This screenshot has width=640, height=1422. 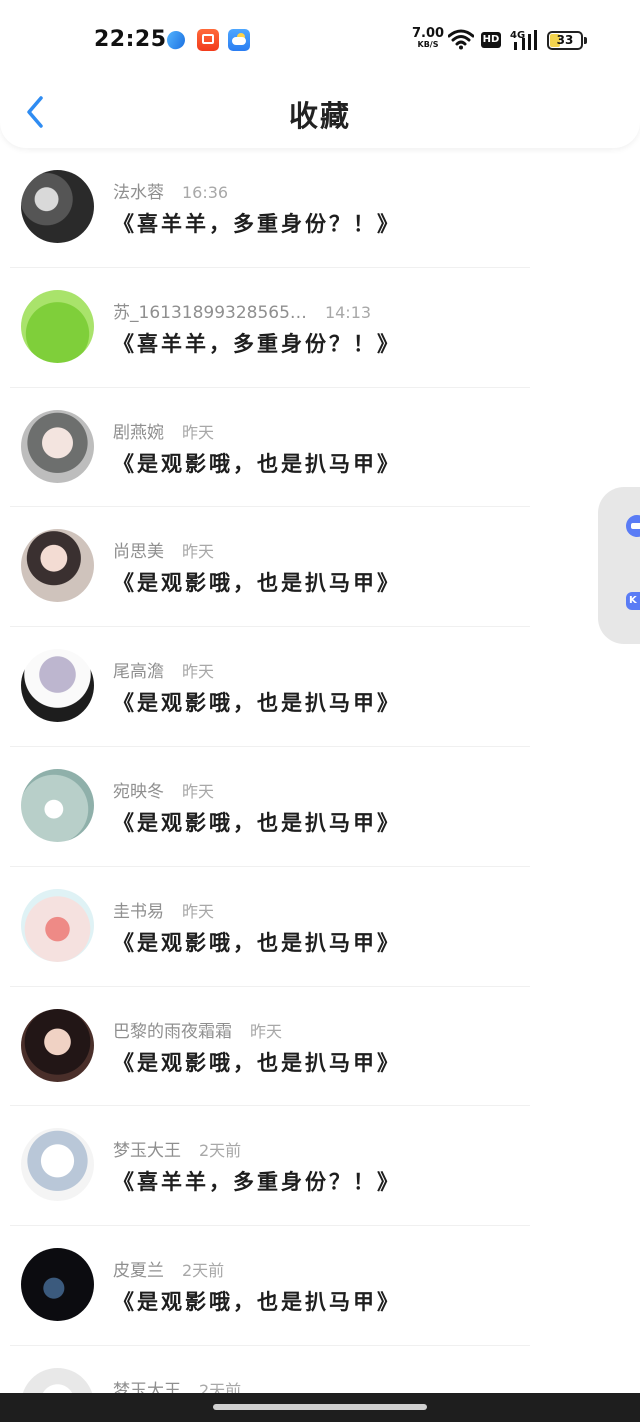 What do you see at coordinates (320, 567) in the screenshot?
I see `favorite-item: 尚思美 昨天《是观影哦，也是扒马甲》` at bounding box center [320, 567].